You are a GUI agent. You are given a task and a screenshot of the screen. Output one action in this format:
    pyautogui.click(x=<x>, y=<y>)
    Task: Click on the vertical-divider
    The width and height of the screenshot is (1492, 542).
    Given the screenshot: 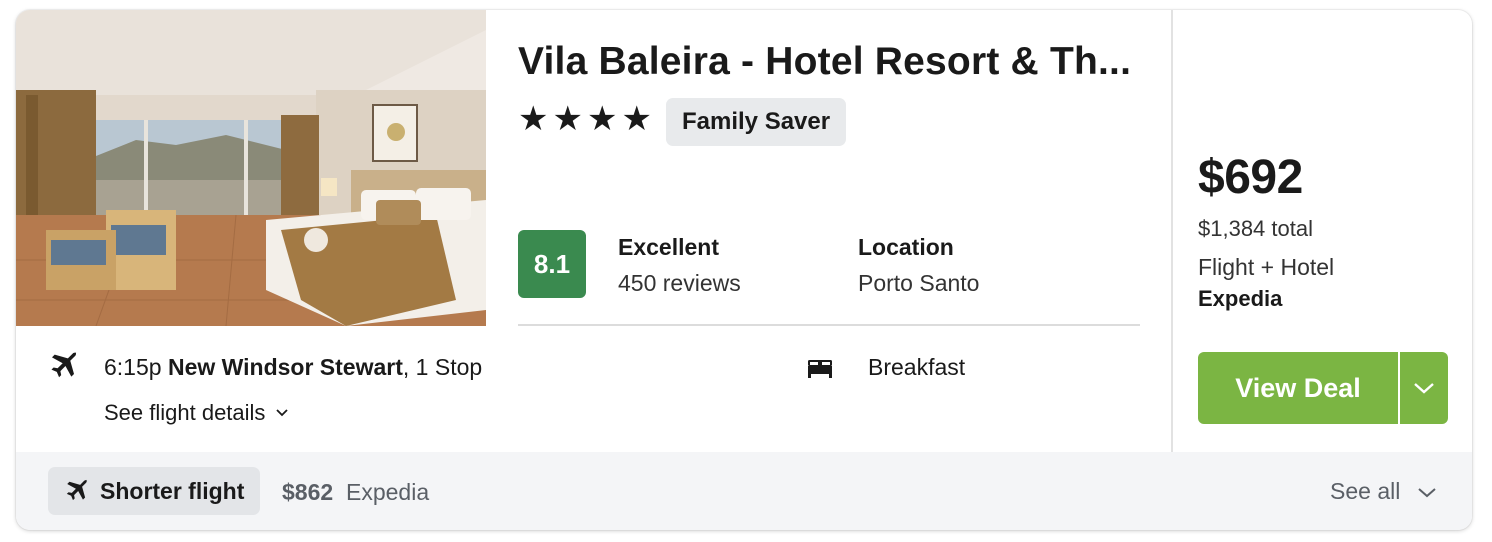 What is the action you would take?
    pyautogui.click(x=1172, y=231)
    